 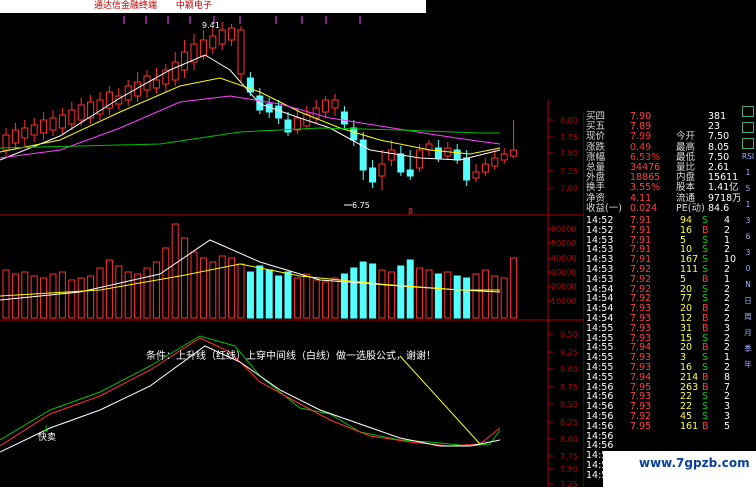 What do you see at coordinates (748, 300) in the screenshot?
I see `toolbar-item: 日` at bounding box center [748, 300].